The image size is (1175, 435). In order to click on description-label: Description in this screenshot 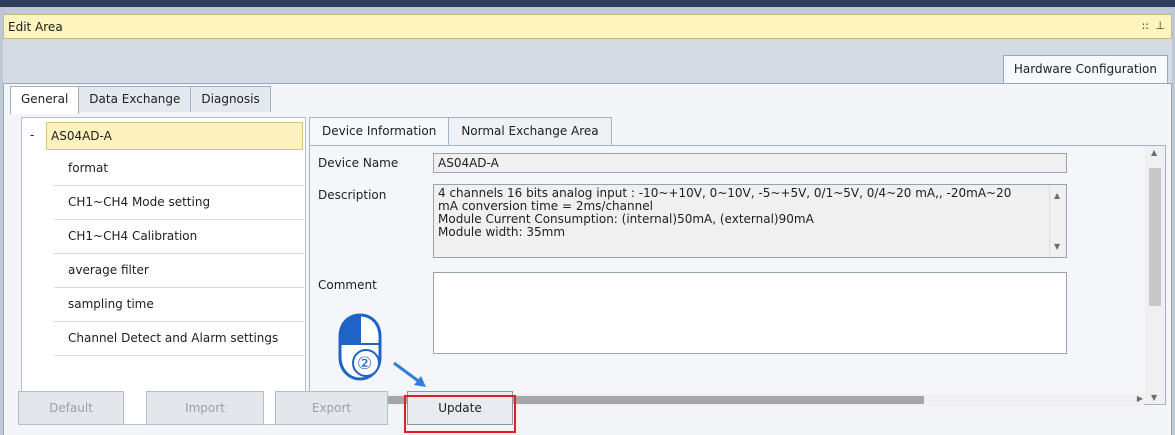, I will do `click(352, 195)`.